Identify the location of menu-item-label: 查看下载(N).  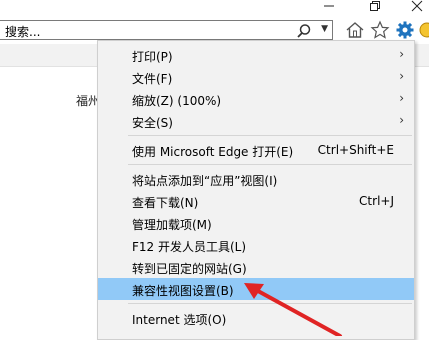
(165, 203).